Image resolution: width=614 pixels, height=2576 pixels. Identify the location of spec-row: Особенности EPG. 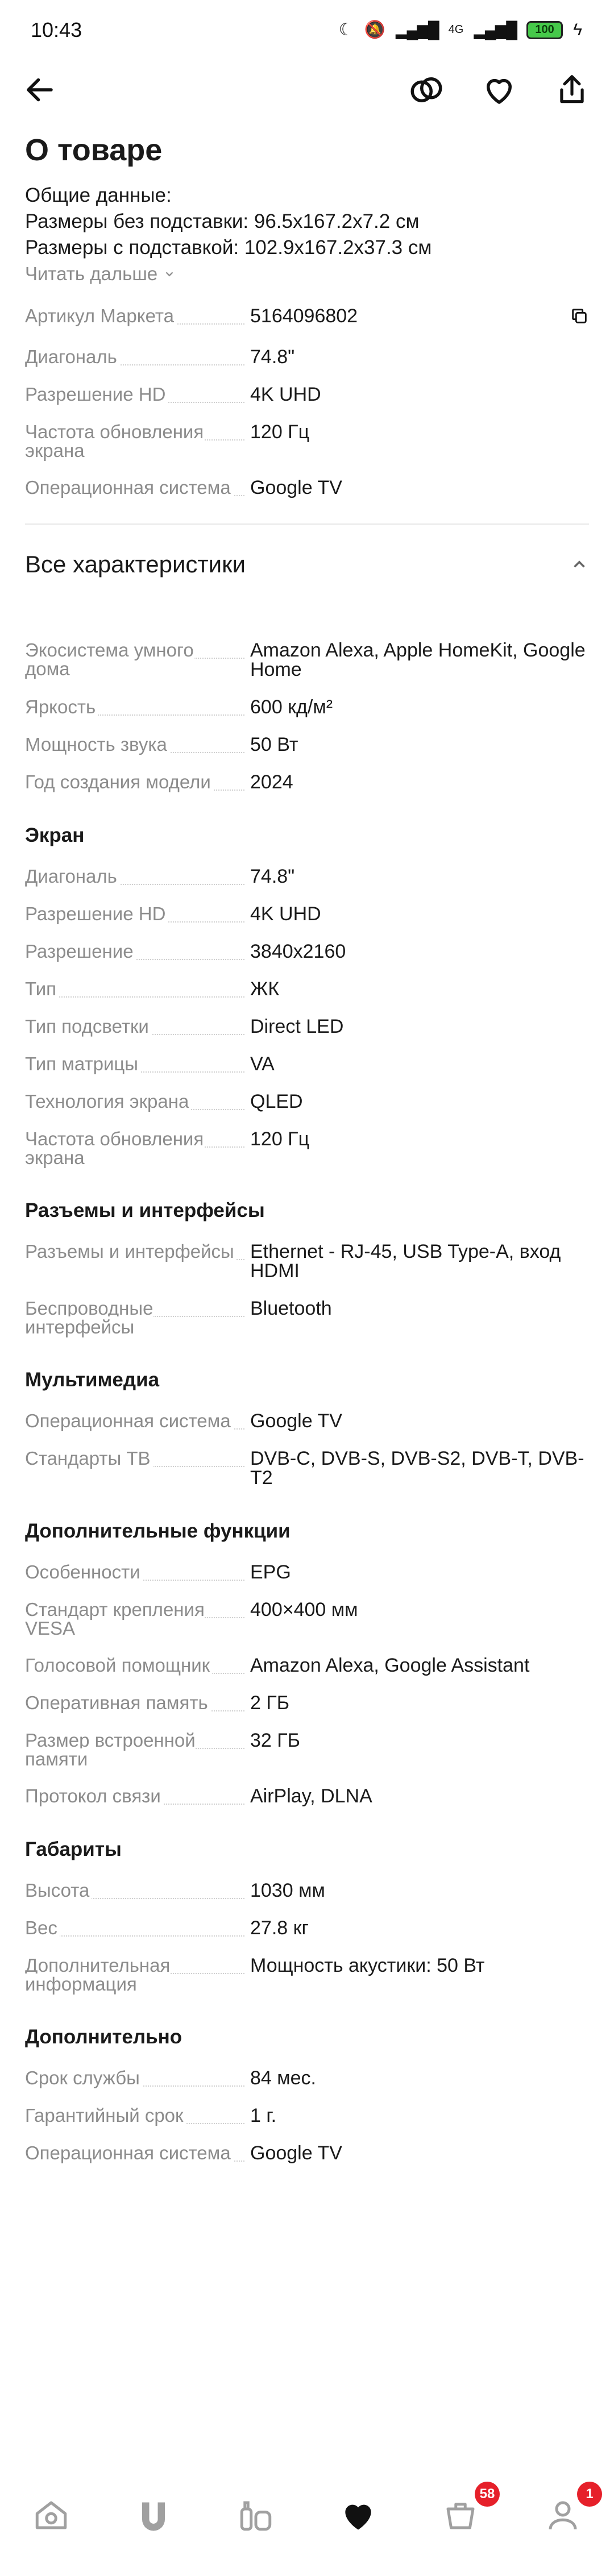
(307, 1572).